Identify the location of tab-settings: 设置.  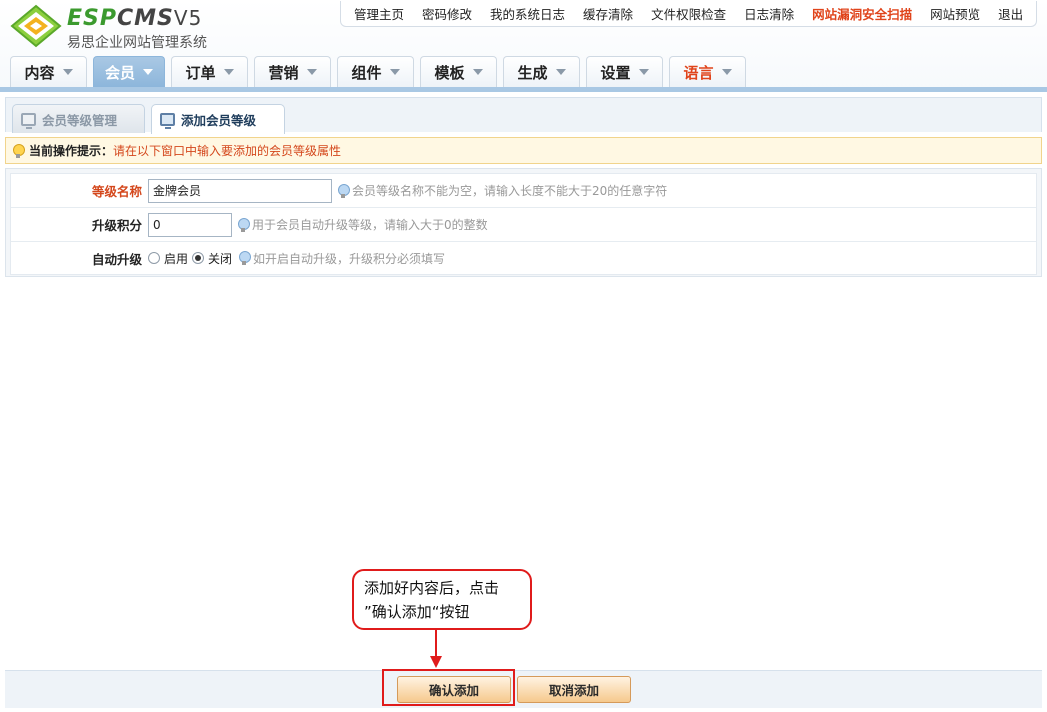
(624, 71).